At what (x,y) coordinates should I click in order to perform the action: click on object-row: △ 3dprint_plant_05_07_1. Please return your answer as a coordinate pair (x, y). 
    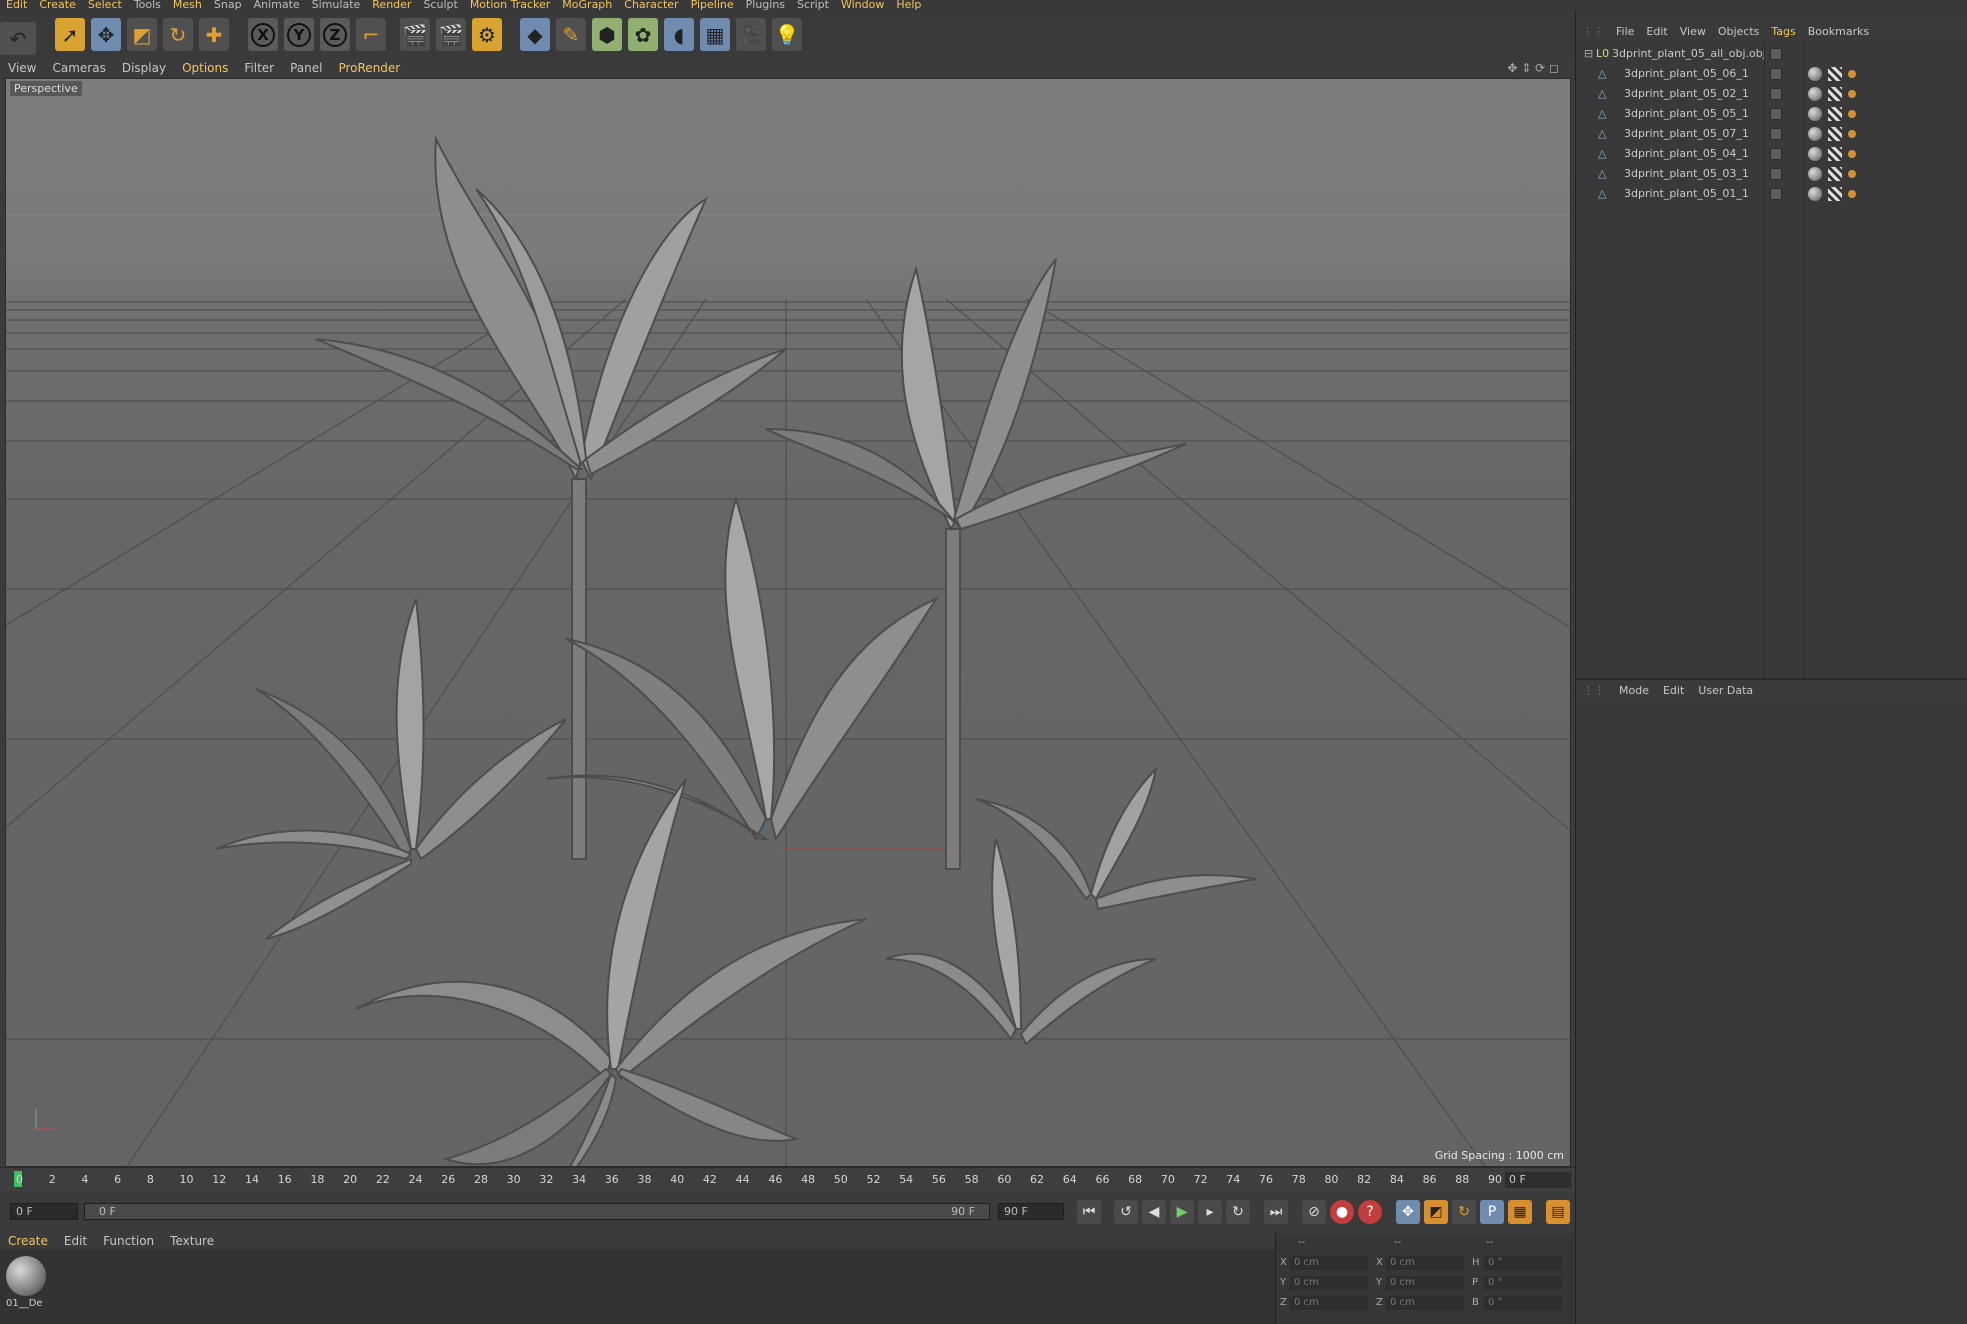
    Looking at the image, I should click on (1771, 134).